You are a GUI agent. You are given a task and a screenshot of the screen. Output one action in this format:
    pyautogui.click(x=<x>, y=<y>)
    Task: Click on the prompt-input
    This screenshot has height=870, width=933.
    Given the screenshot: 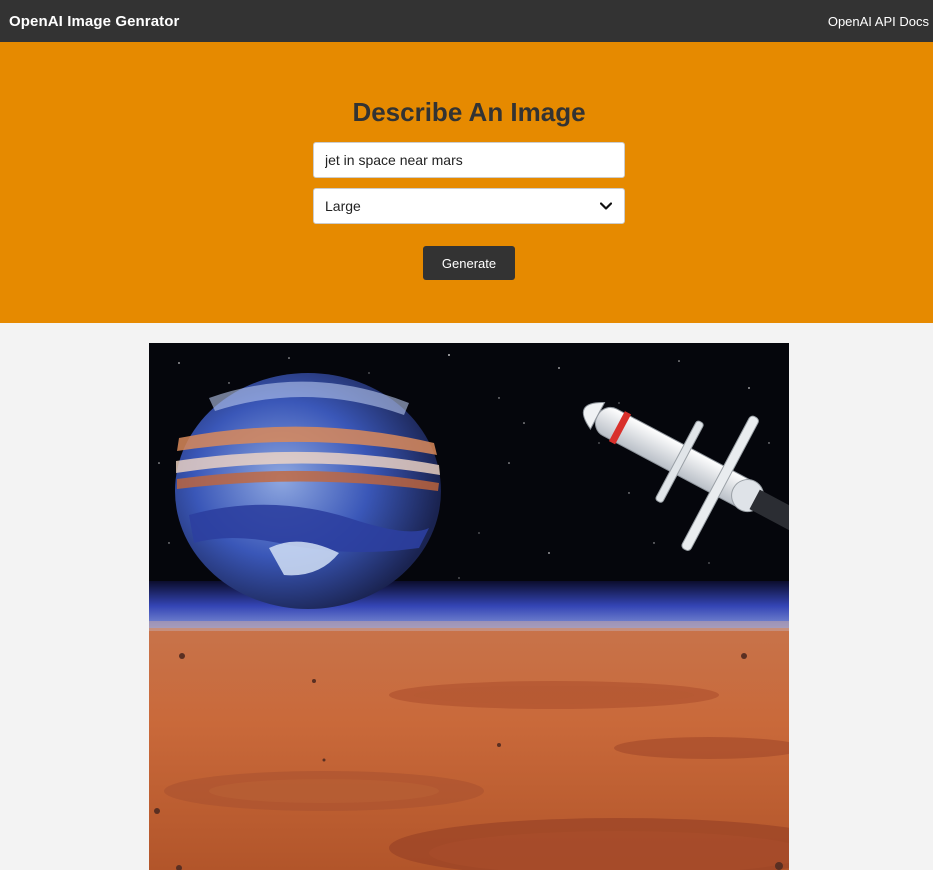 What is the action you would take?
    pyautogui.click(x=469, y=160)
    